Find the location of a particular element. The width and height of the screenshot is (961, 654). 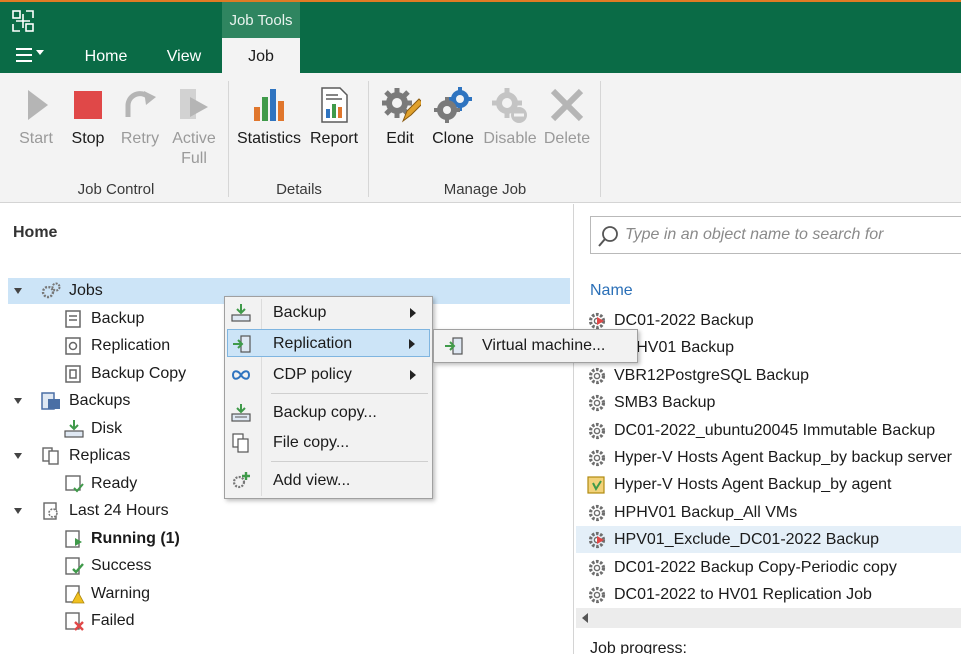

gears-icon is located at coordinates (51, 290).